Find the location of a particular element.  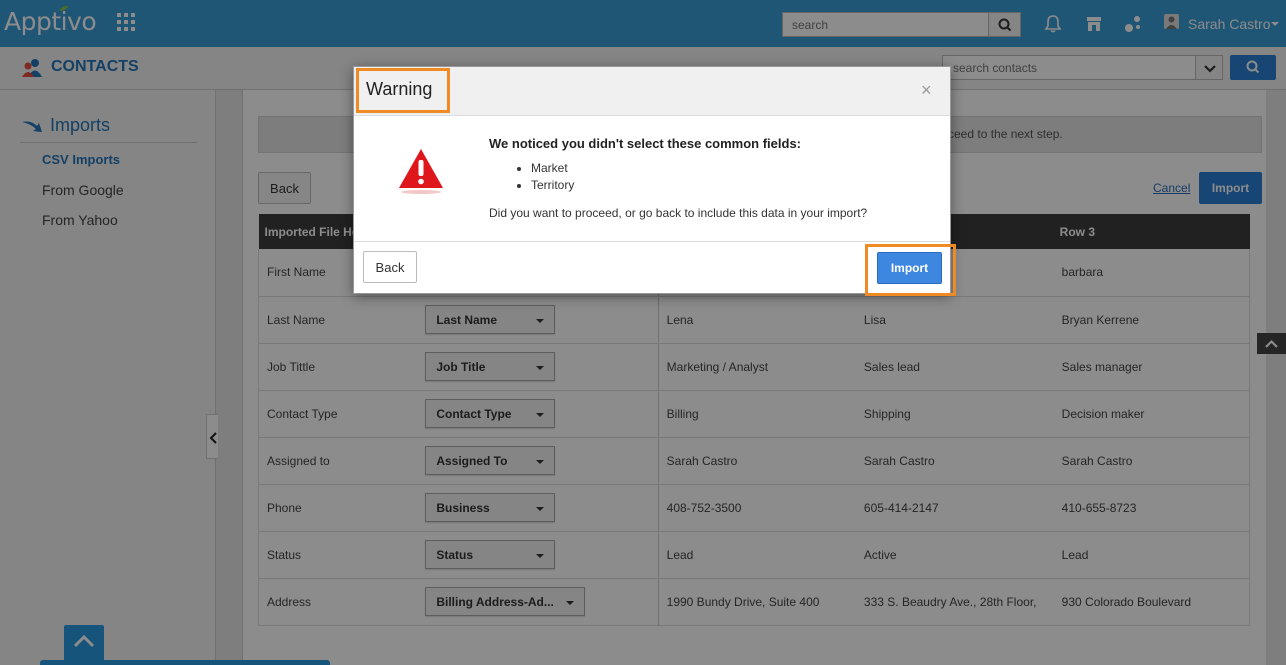

dialog-back-button: Back is located at coordinates (390, 267).